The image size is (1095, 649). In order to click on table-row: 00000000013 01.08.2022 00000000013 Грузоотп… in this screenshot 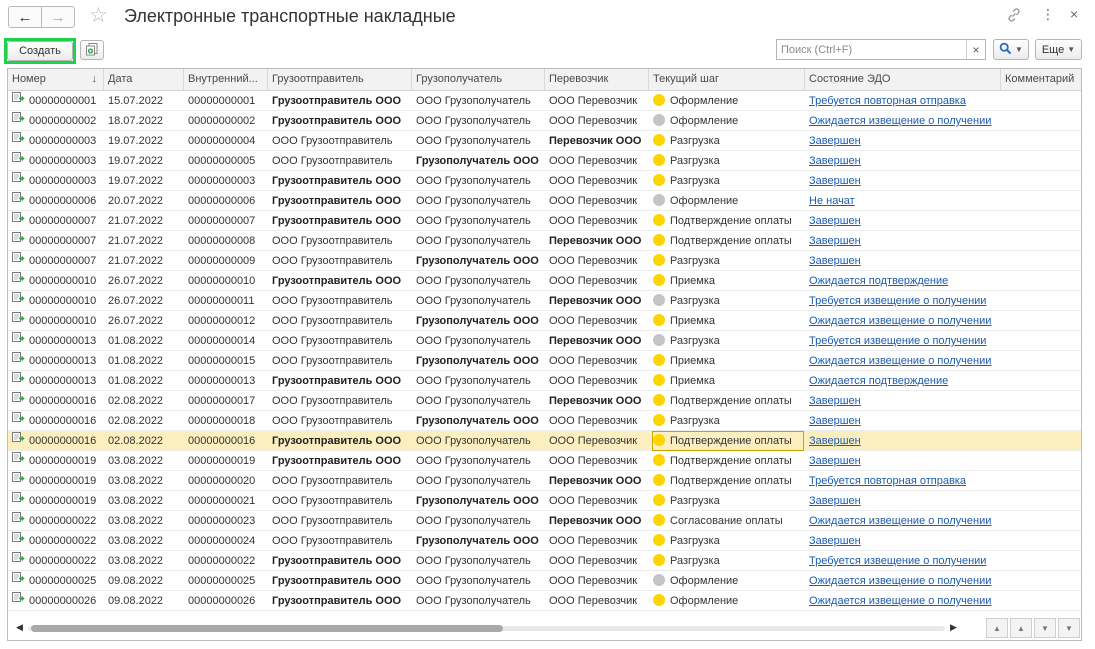, I will do `click(544, 381)`.